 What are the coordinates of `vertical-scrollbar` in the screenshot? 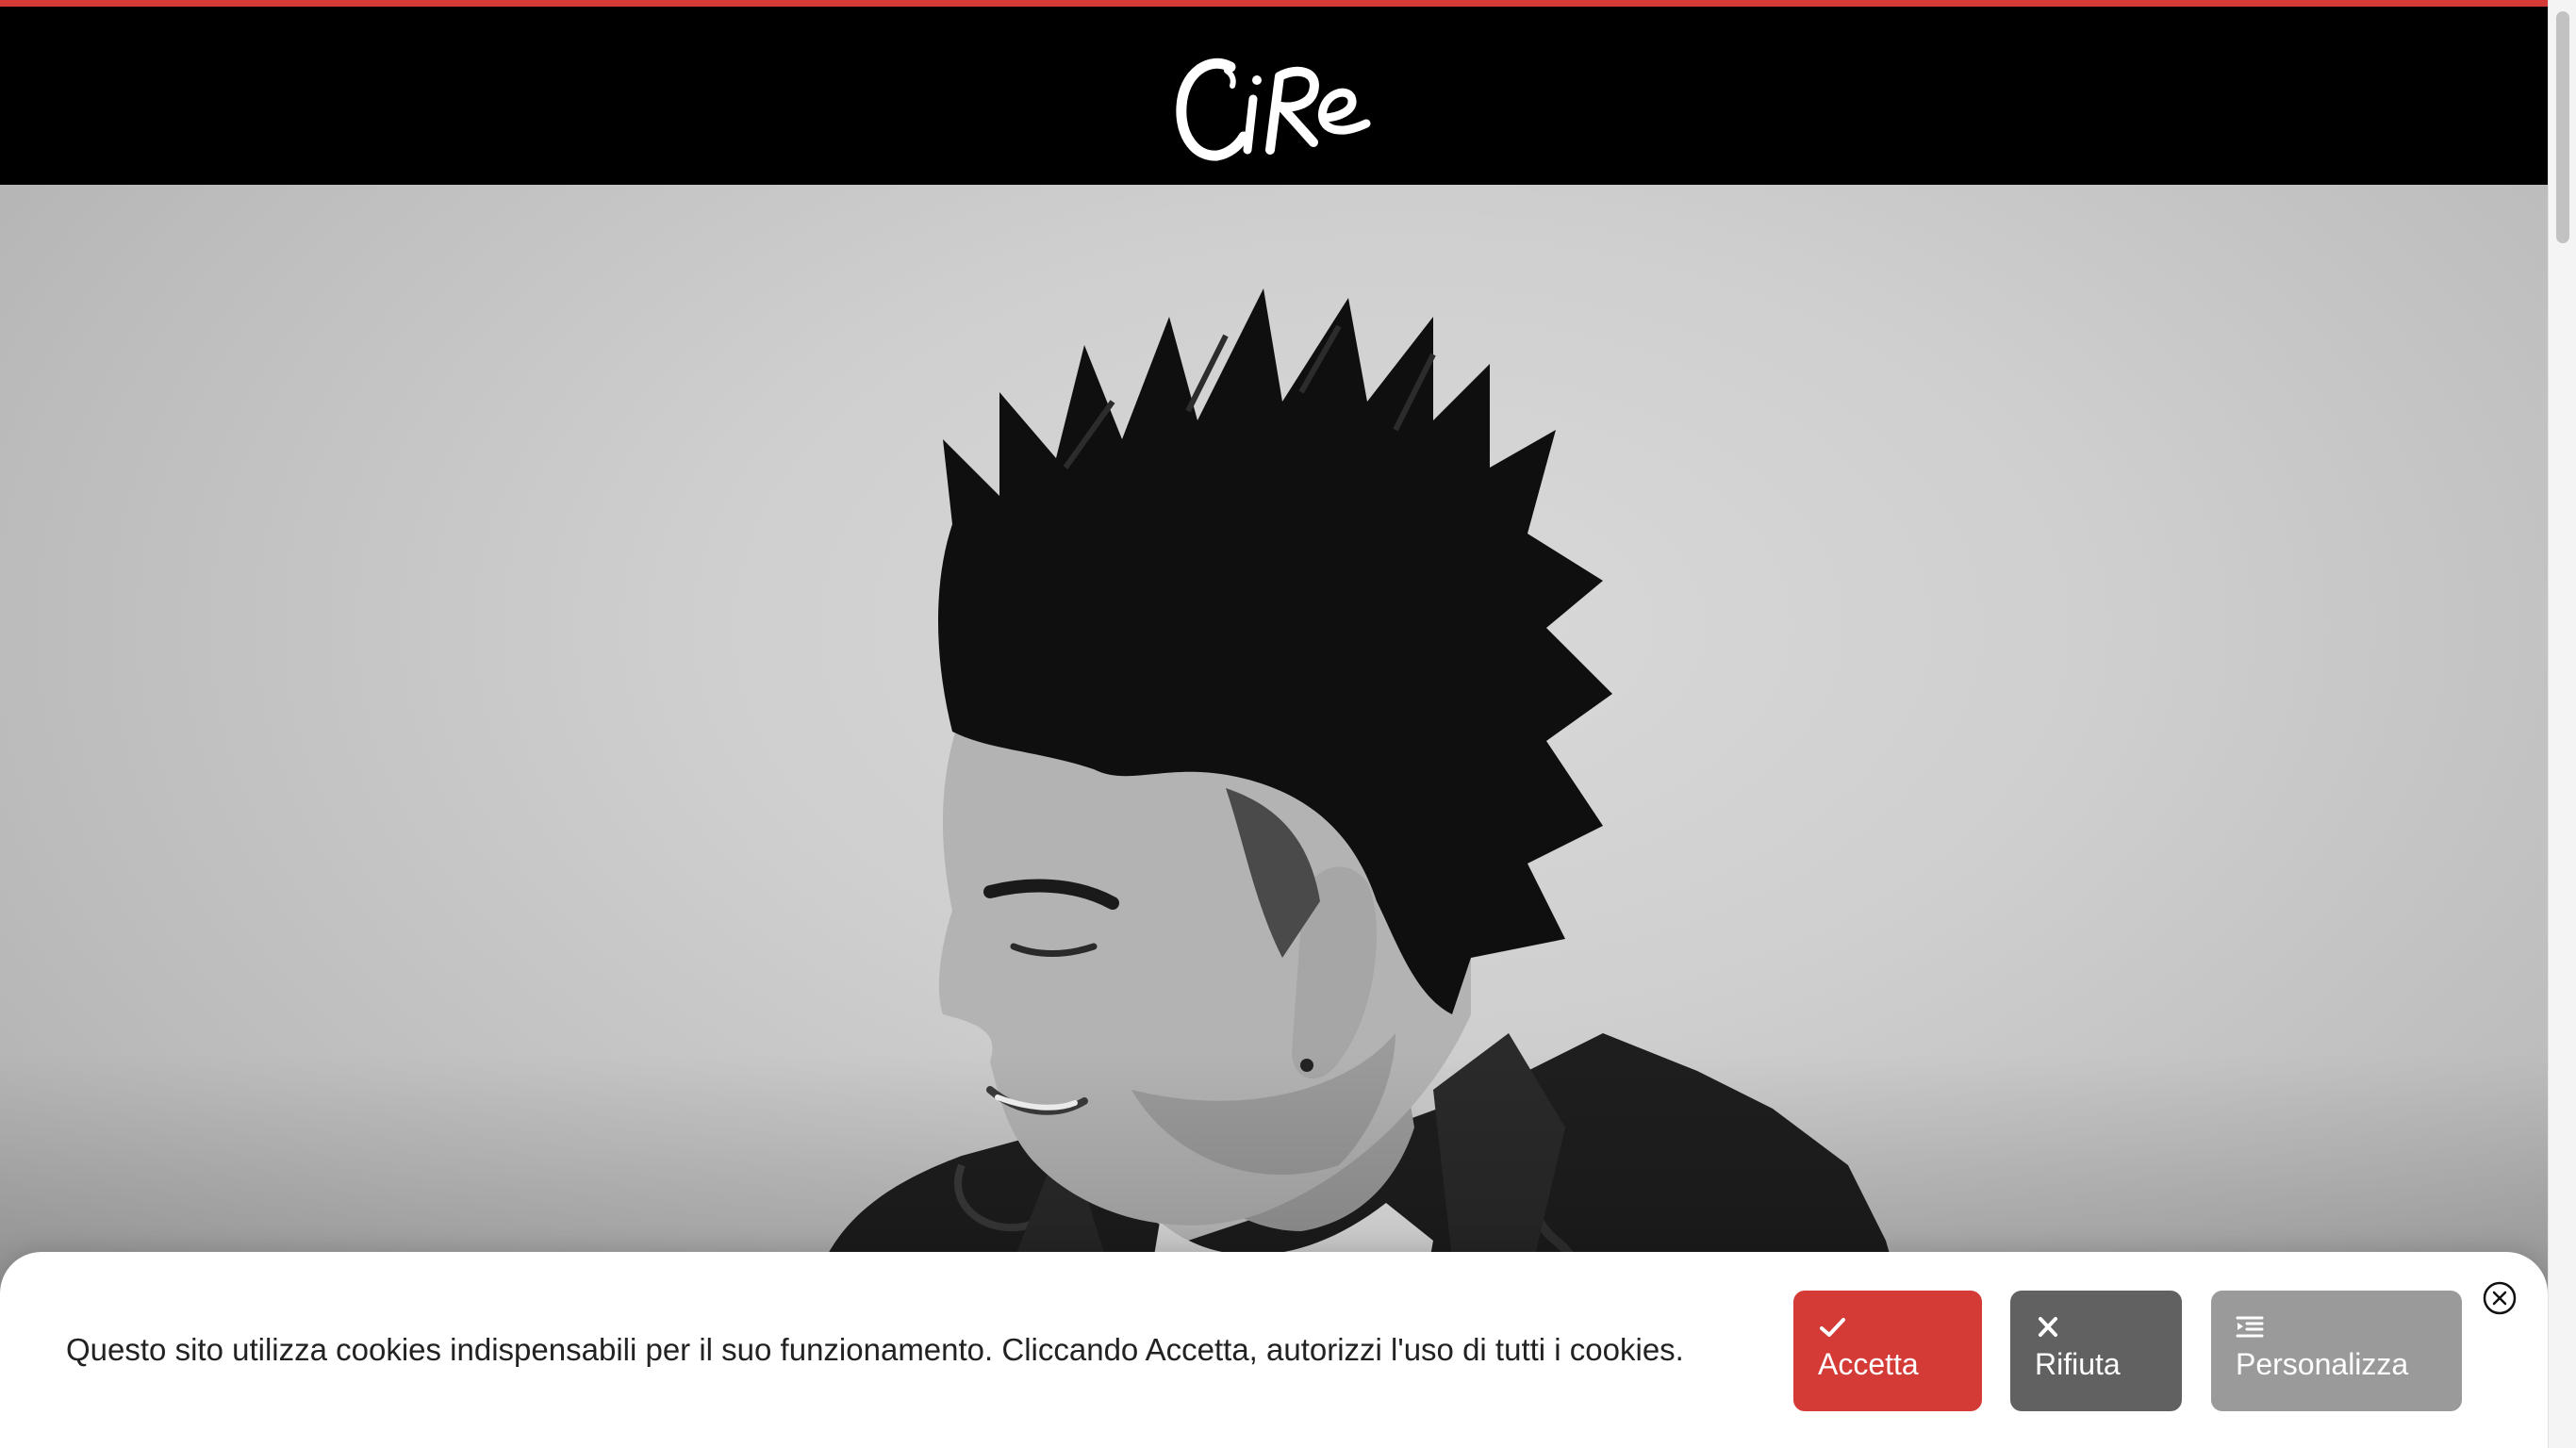 It's located at (2562, 724).